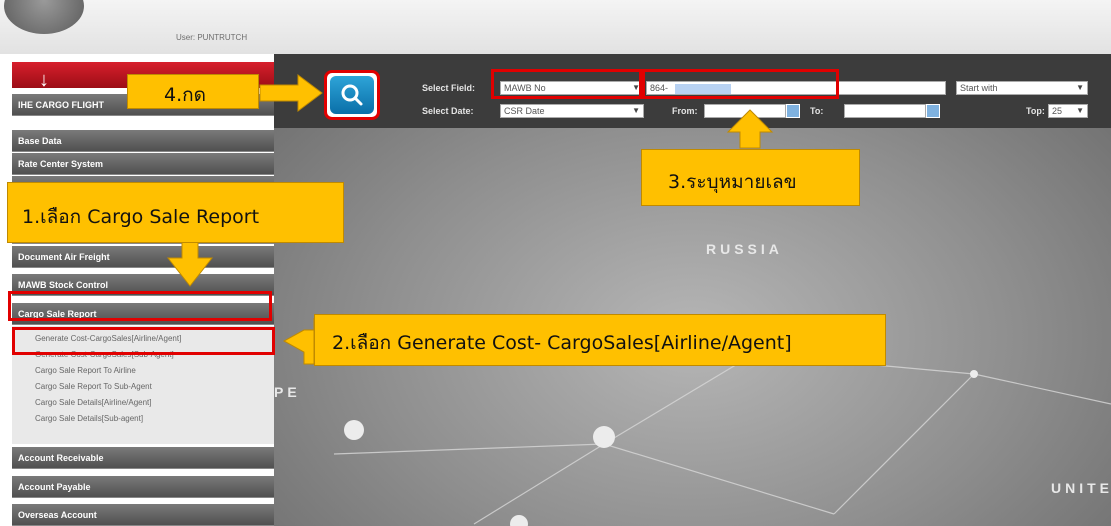 Image resolution: width=1111 pixels, height=526 pixels. What do you see at coordinates (44, 80) in the screenshot?
I see `arrow-down-icon: ↓` at bounding box center [44, 80].